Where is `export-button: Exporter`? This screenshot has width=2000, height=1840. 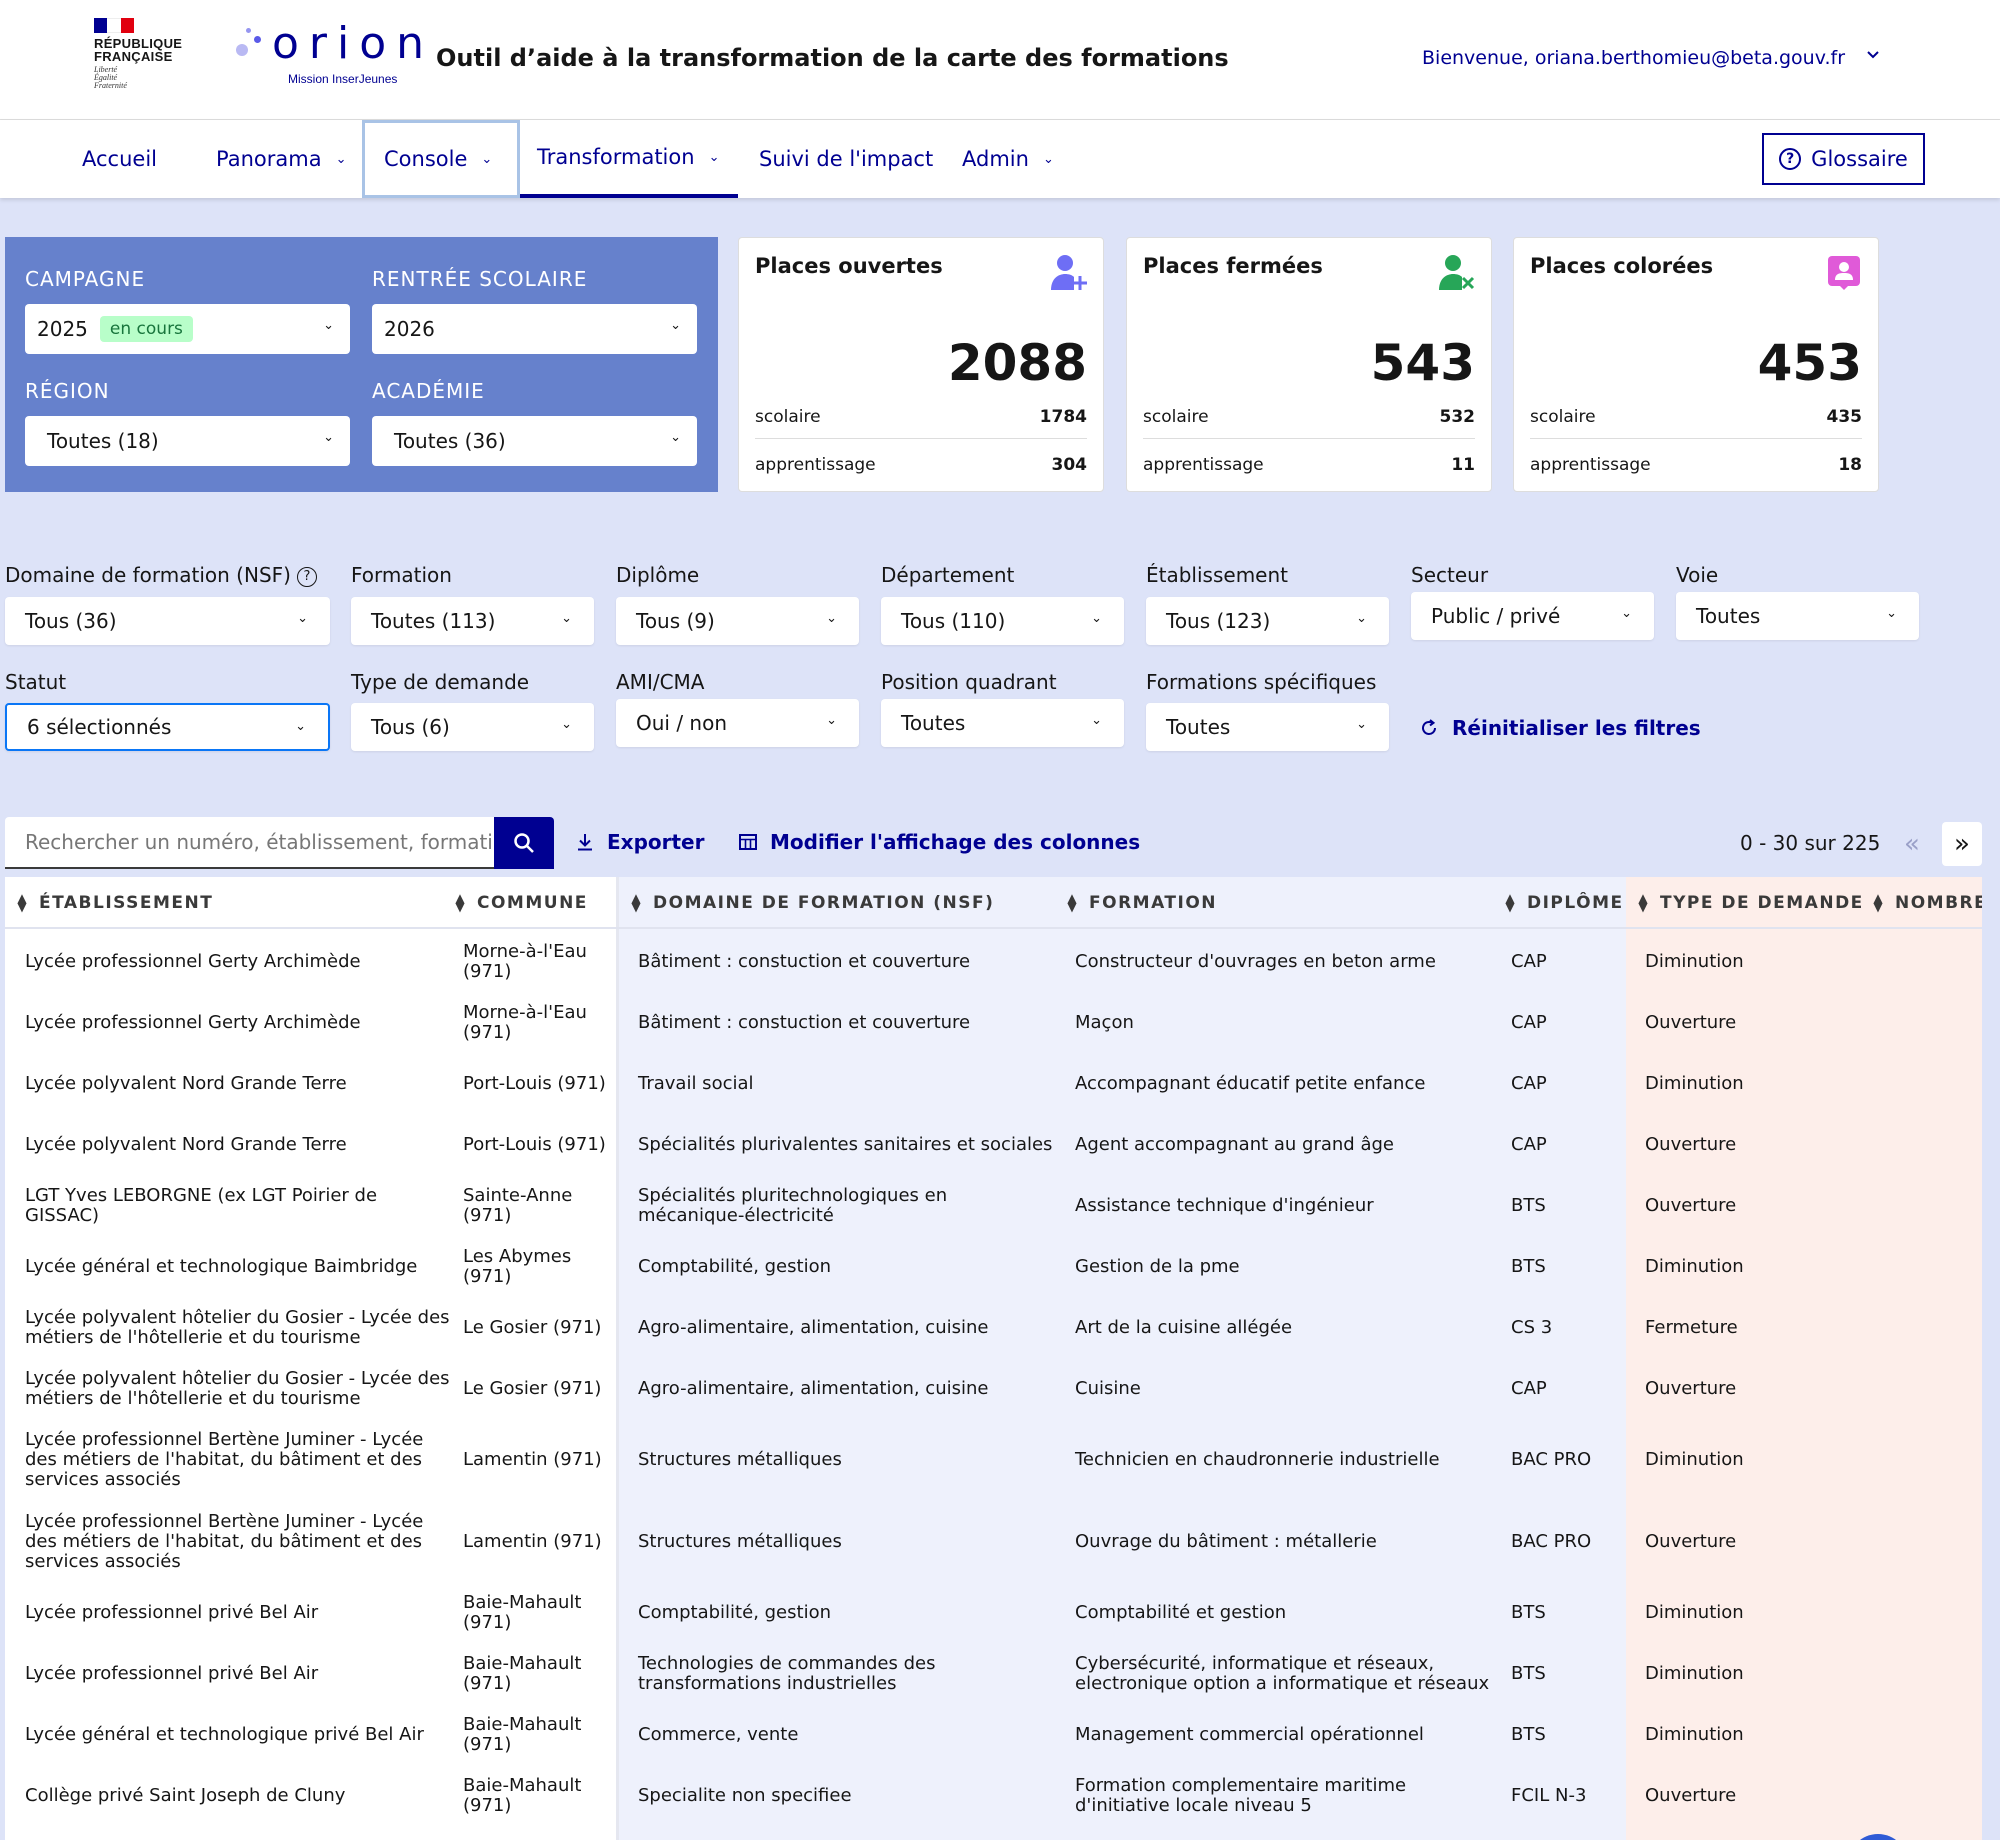 export-button: Exporter is located at coordinates (639, 842).